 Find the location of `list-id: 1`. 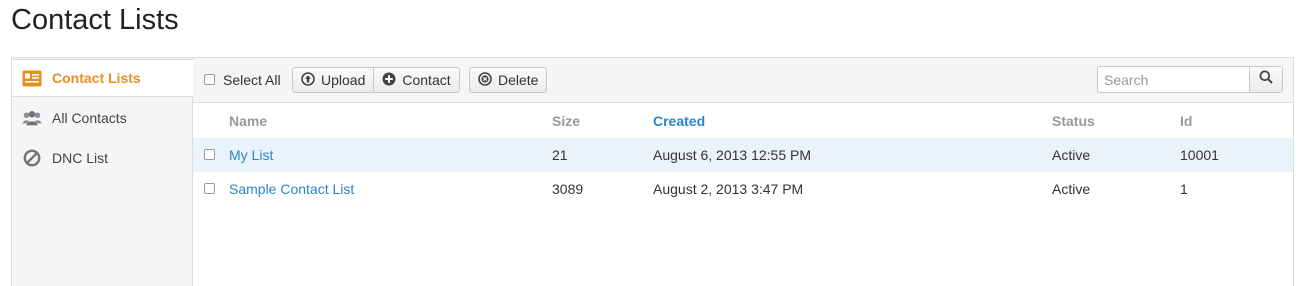

list-id: 1 is located at coordinates (1184, 189).